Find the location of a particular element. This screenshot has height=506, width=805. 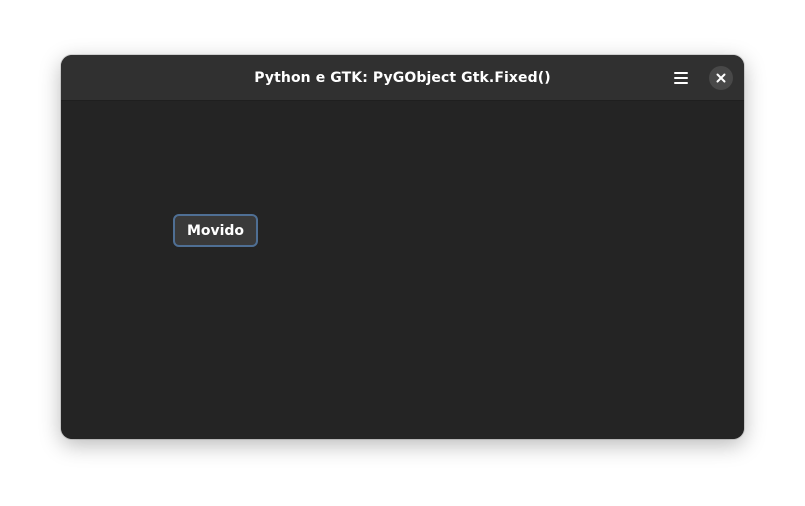

close-icon is located at coordinates (721, 78).